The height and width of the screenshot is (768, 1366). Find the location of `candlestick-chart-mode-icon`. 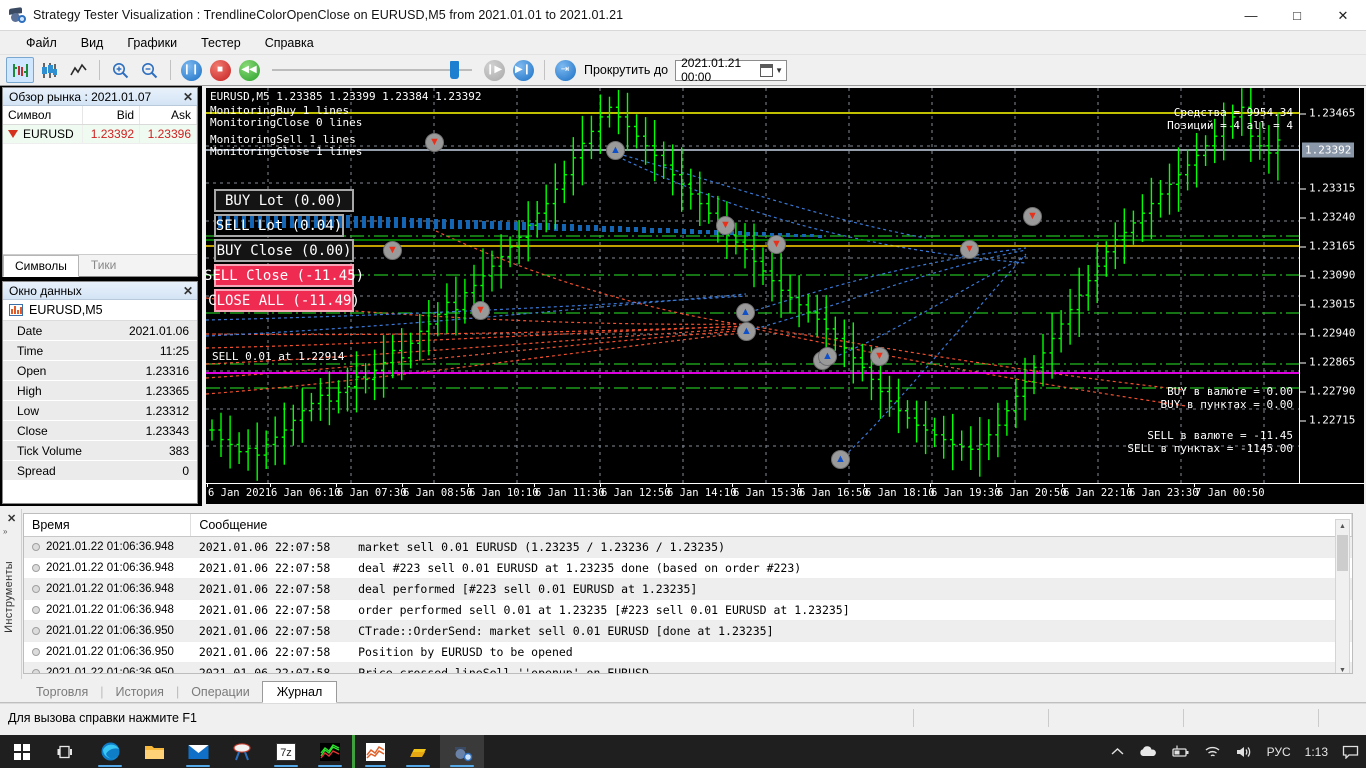

candlestick-chart-mode-icon is located at coordinates (49, 70).